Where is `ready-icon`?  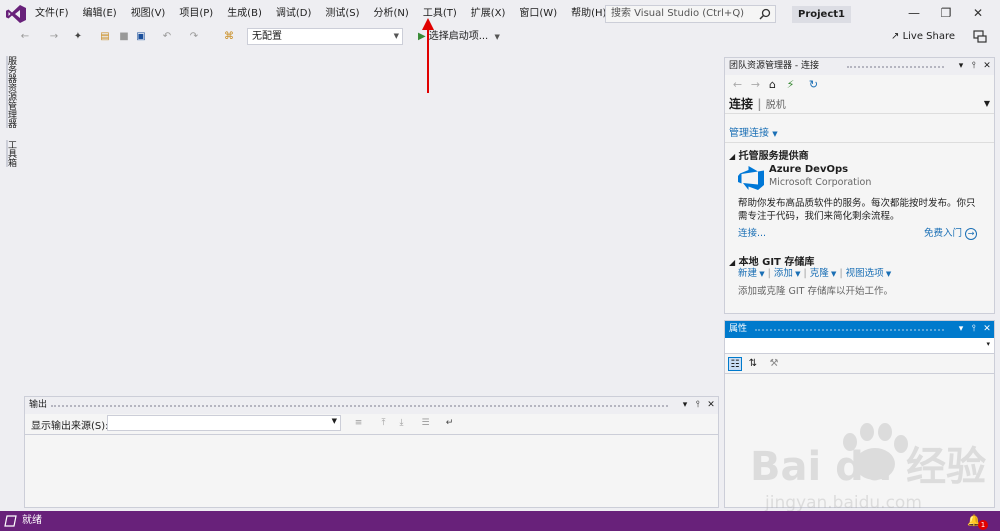
ready-icon is located at coordinates (10, 521).